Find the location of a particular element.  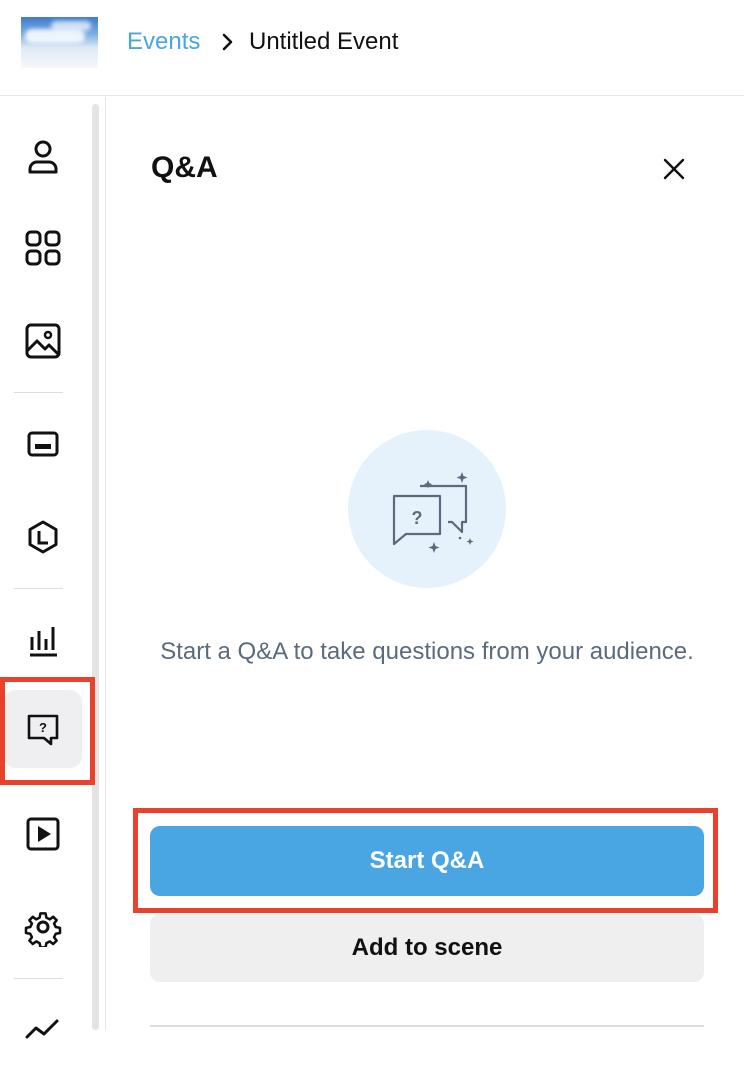

sidebar-item-banners is located at coordinates (43, 444).